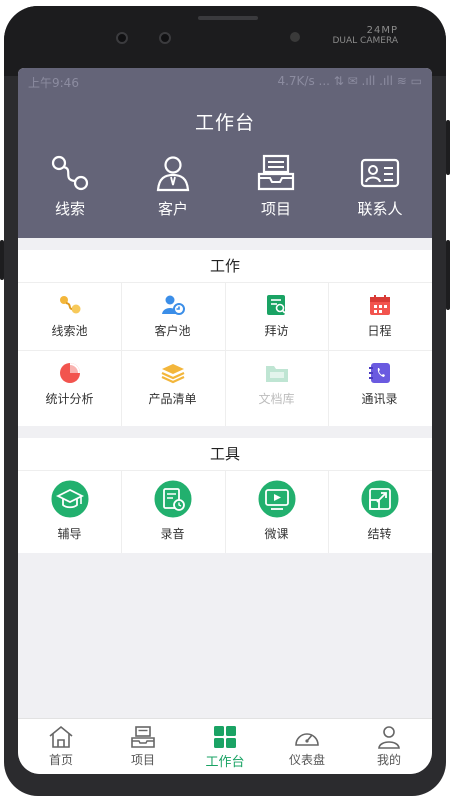 The height and width of the screenshot is (800, 450). Describe the element at coordinates (276, 331) in the screenshot. I see `work-item-label: 拜访` at that location.